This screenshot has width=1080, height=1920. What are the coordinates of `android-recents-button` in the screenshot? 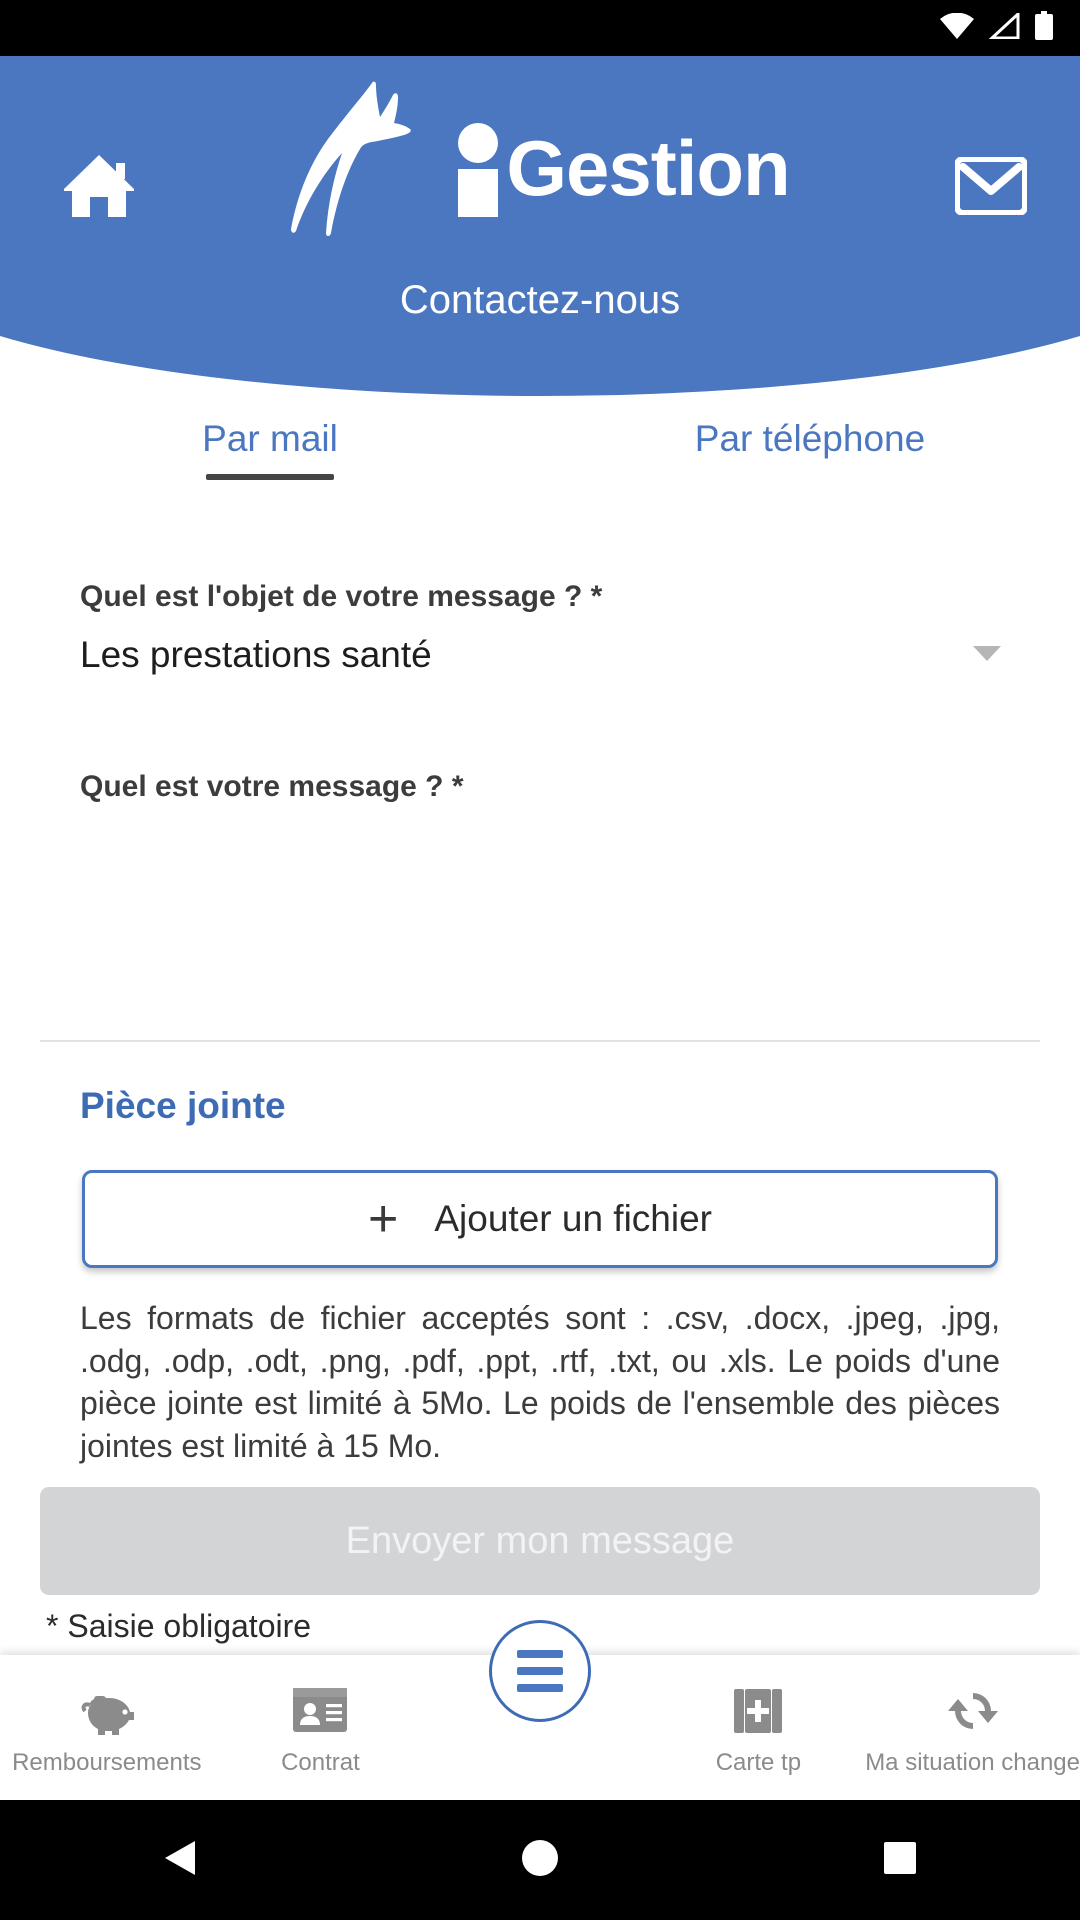 It's located at (900, 1860).